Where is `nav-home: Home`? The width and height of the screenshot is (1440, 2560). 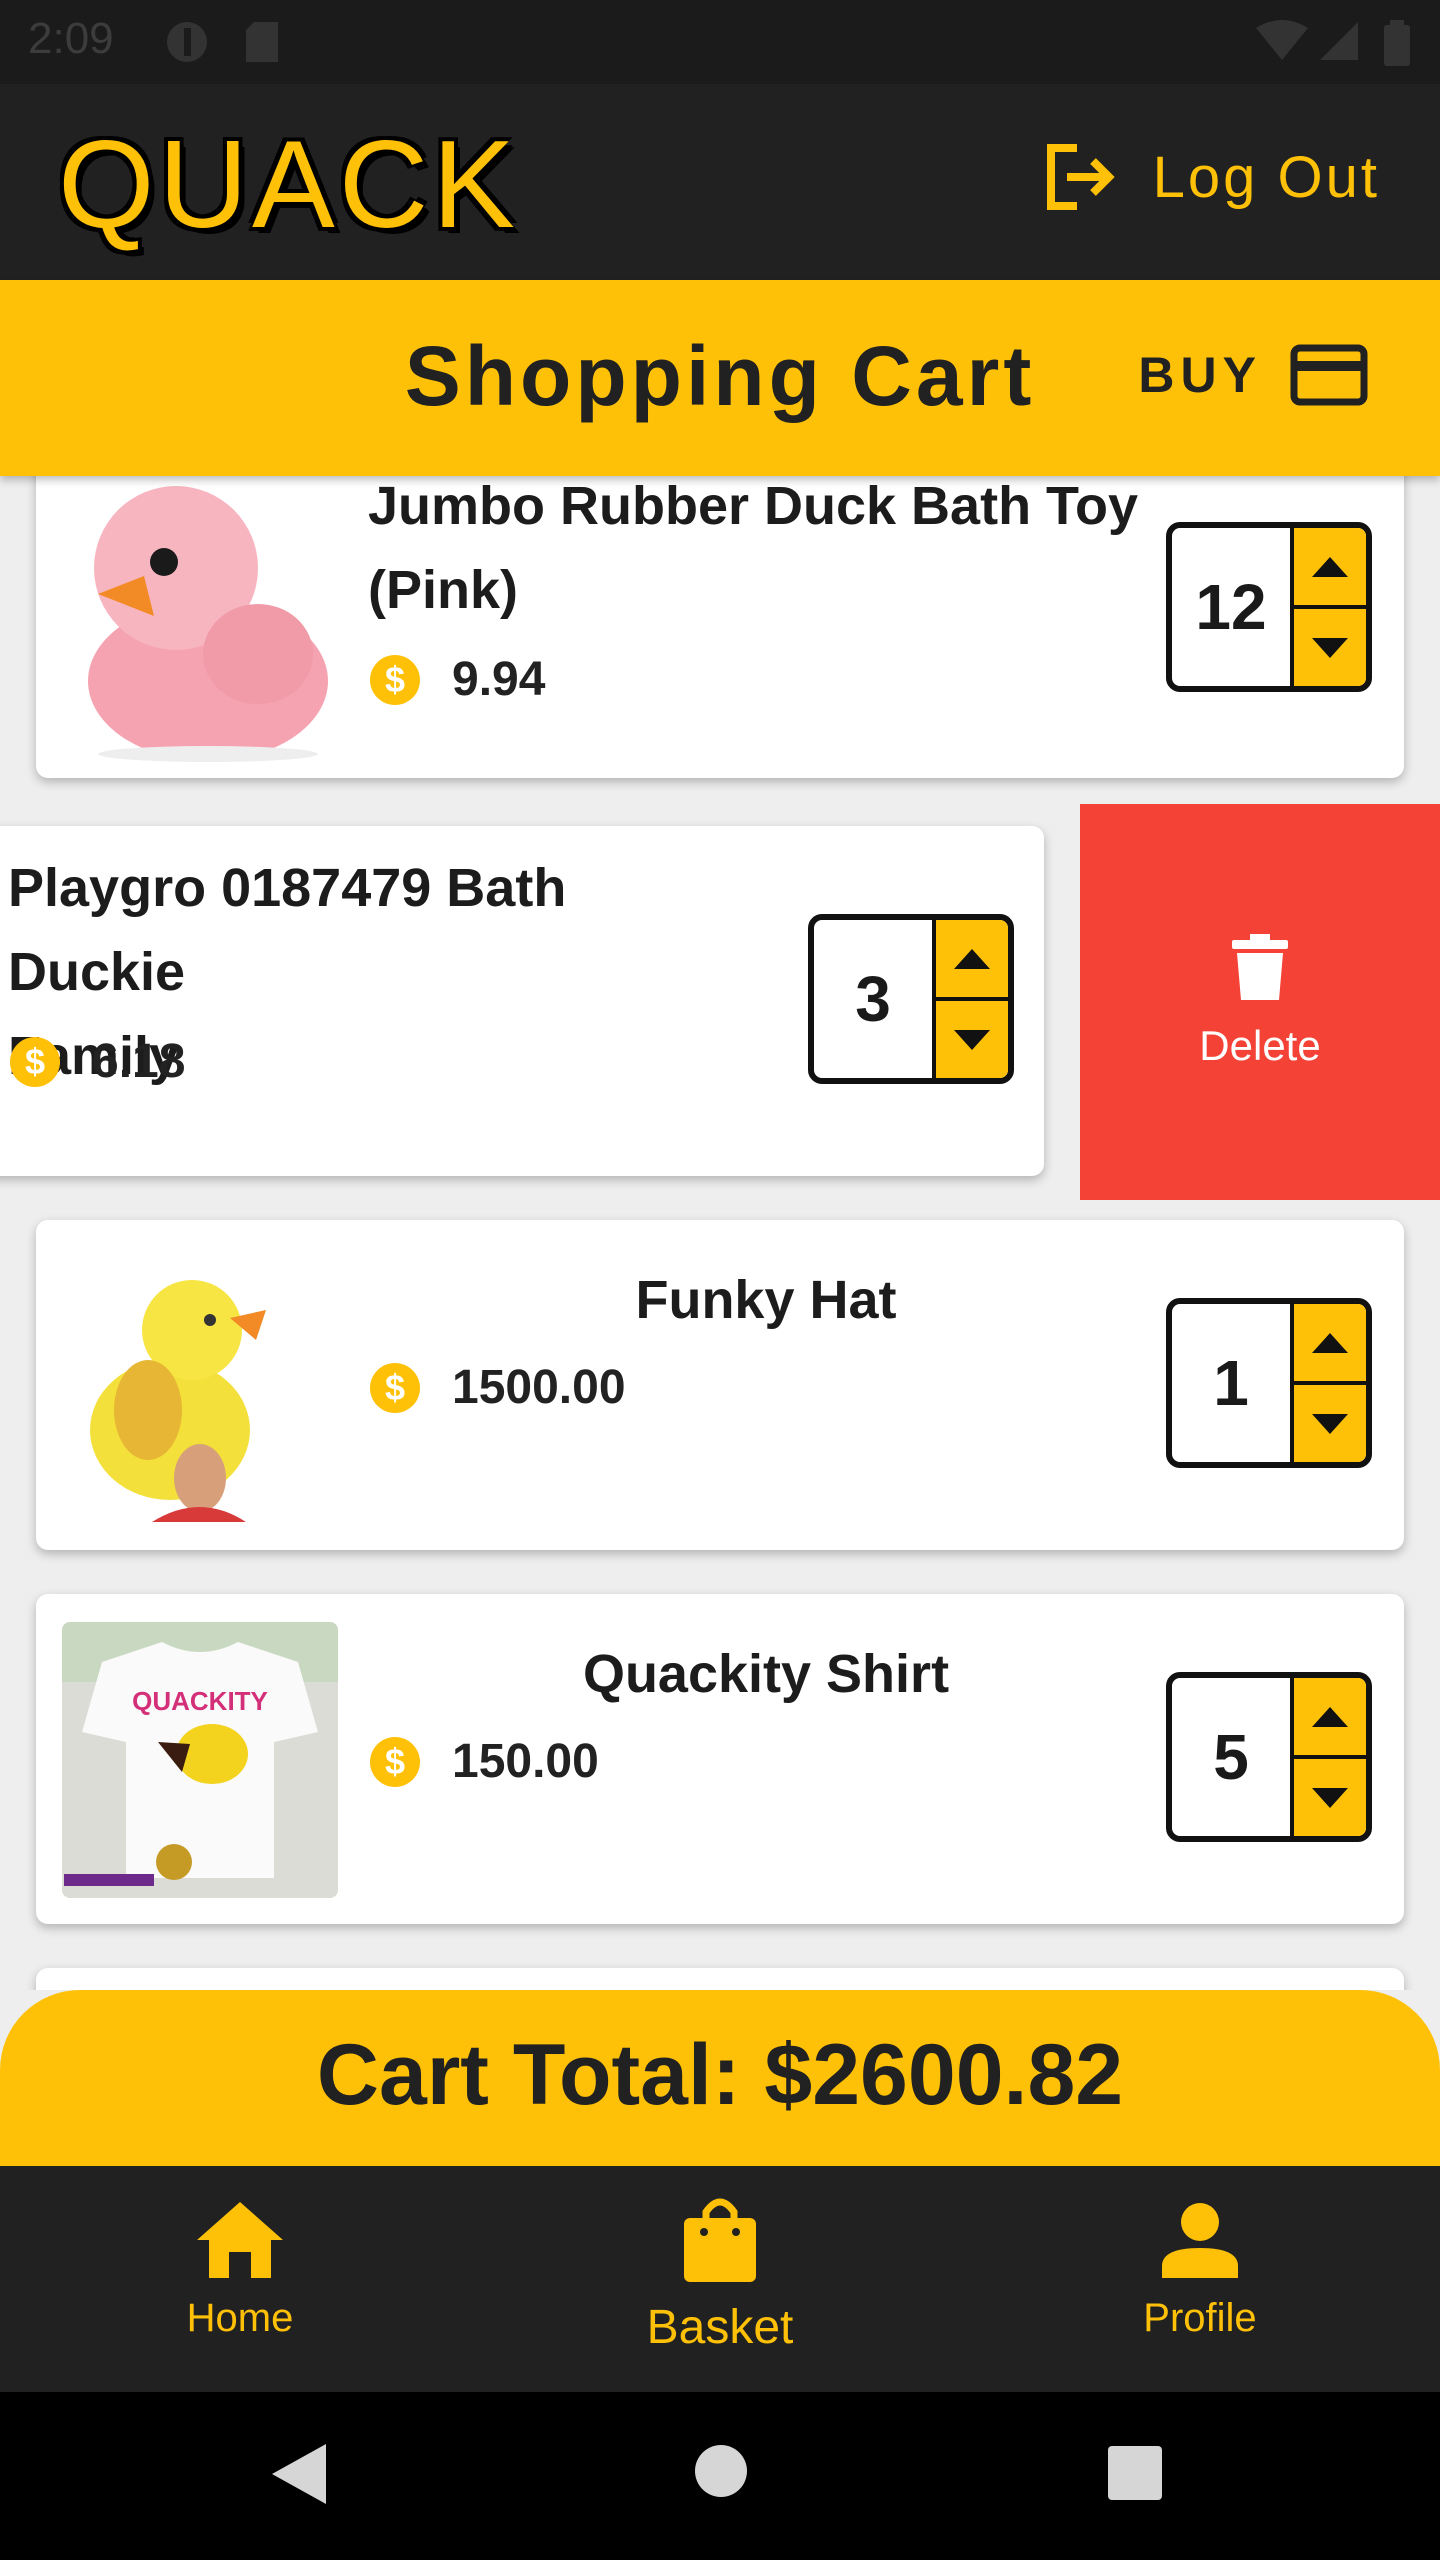 nav-home: Home is located at coordinates (240, 2271).